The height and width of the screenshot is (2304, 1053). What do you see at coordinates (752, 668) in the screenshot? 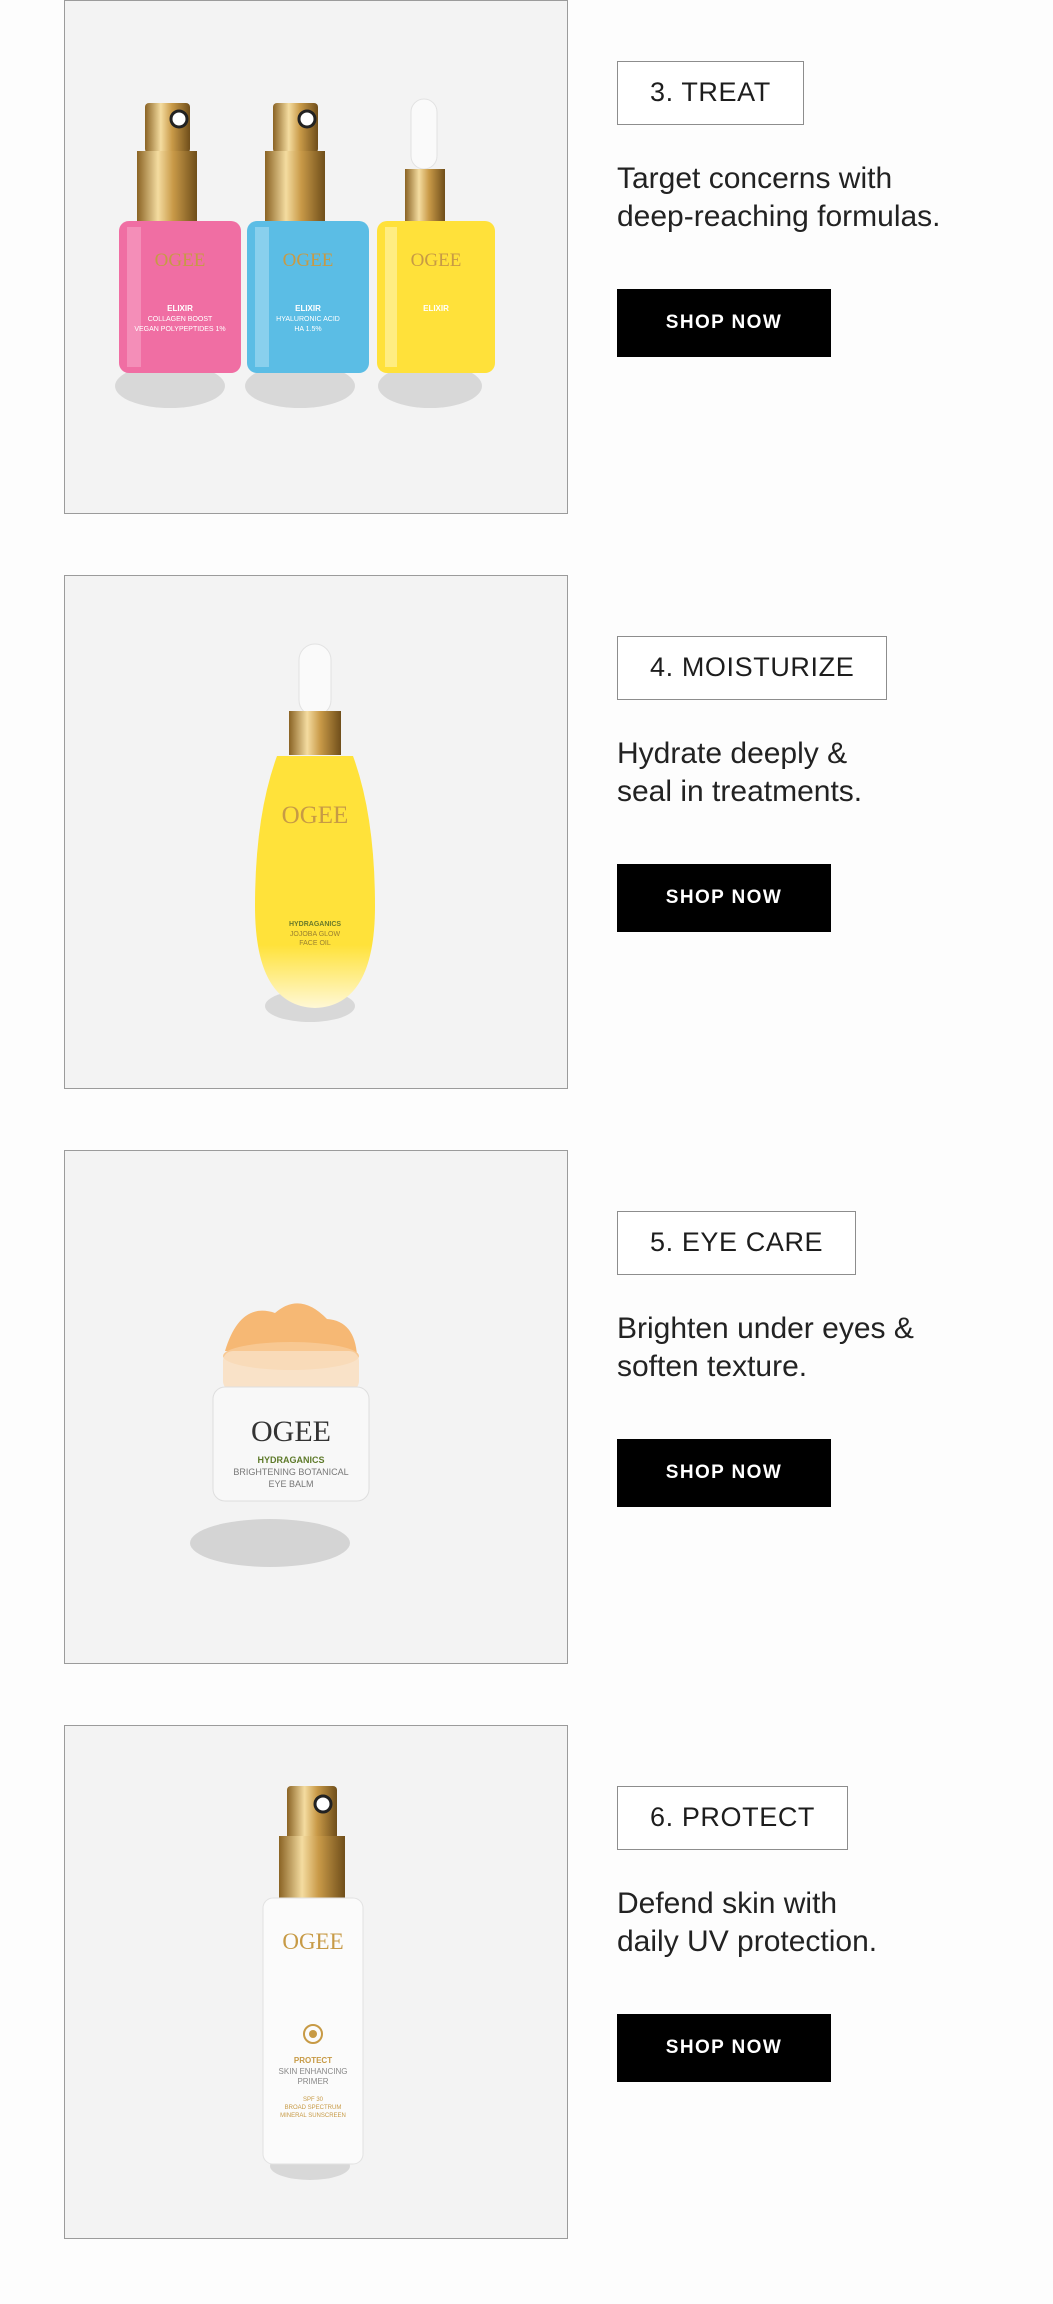
I see `step-label-moisturize: 4. MOISTURIZE` at bounding box center [752, 668].